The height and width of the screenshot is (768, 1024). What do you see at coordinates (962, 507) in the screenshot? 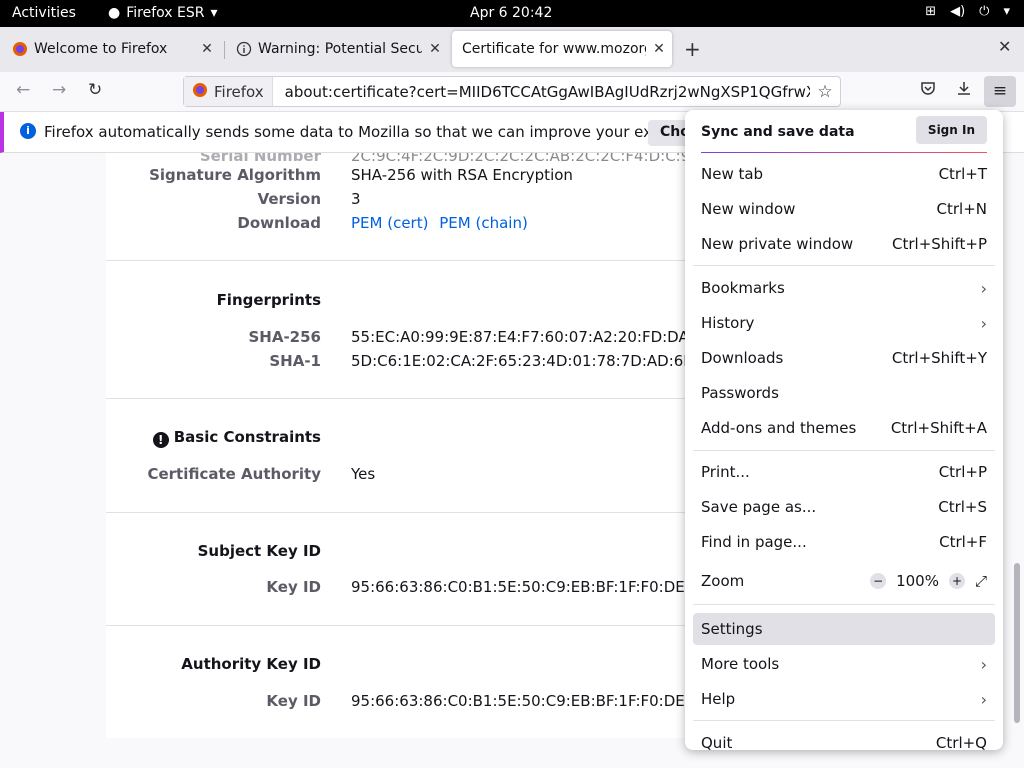
I see `menu-item-shortcut: Ctrl+S` at bounding box center [962, 507].